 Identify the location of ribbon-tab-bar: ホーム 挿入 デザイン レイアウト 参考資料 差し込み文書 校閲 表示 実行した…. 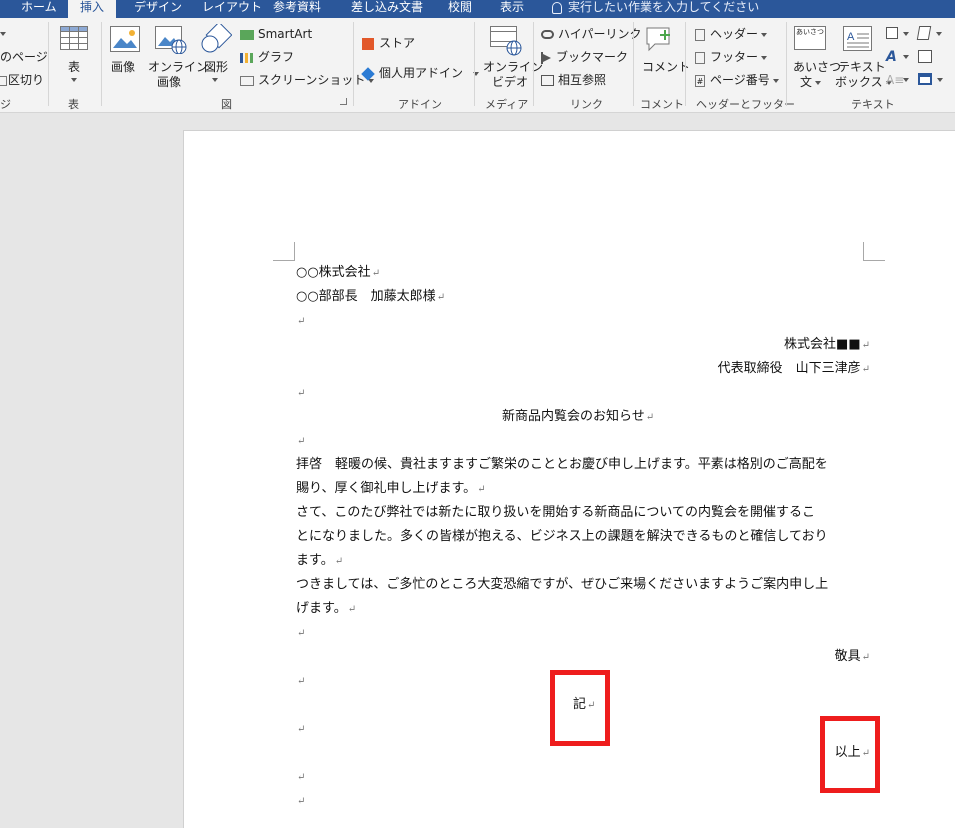
(477, 9).